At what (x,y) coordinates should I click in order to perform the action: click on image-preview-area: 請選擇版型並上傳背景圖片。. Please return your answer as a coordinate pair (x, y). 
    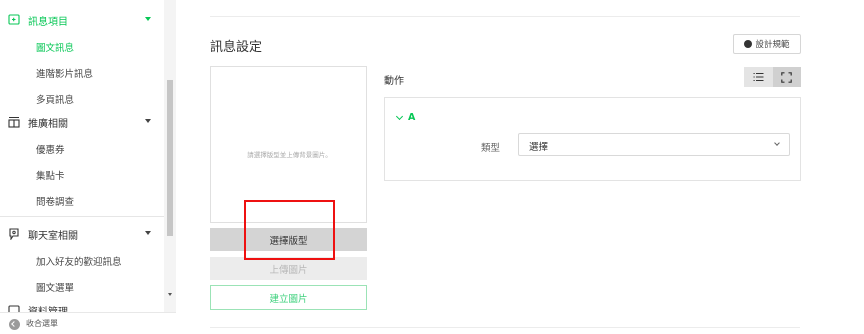
    Looking at the image, I should click on (288, 144).